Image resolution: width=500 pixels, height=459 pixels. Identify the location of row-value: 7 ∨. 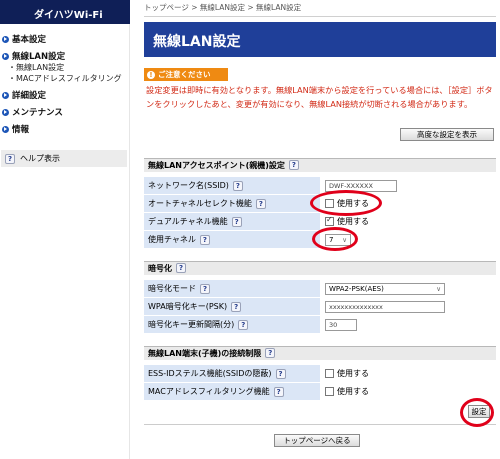
(408, 239).